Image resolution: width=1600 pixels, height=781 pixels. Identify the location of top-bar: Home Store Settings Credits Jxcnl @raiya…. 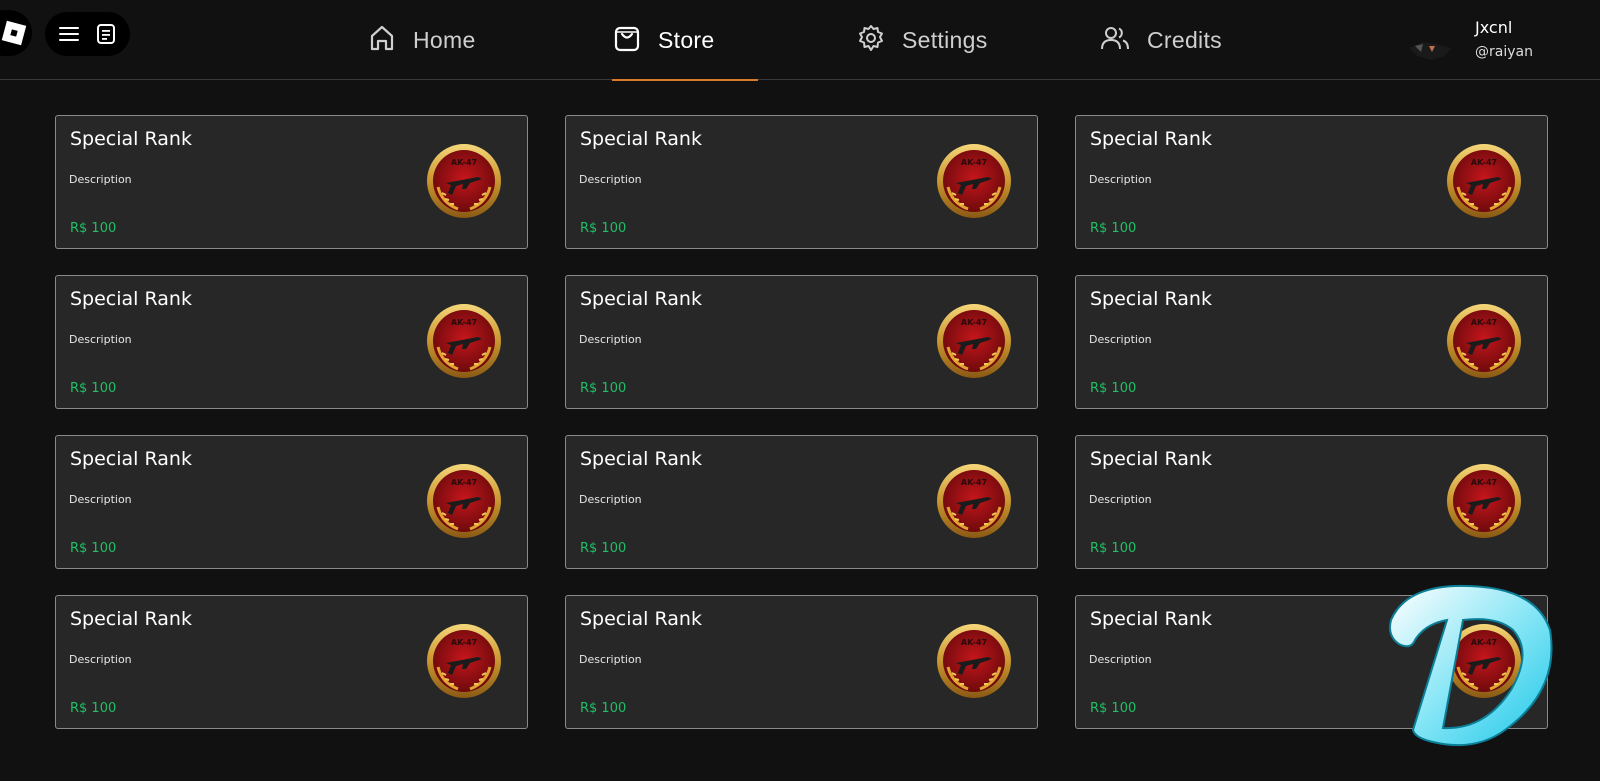
(800, 40).